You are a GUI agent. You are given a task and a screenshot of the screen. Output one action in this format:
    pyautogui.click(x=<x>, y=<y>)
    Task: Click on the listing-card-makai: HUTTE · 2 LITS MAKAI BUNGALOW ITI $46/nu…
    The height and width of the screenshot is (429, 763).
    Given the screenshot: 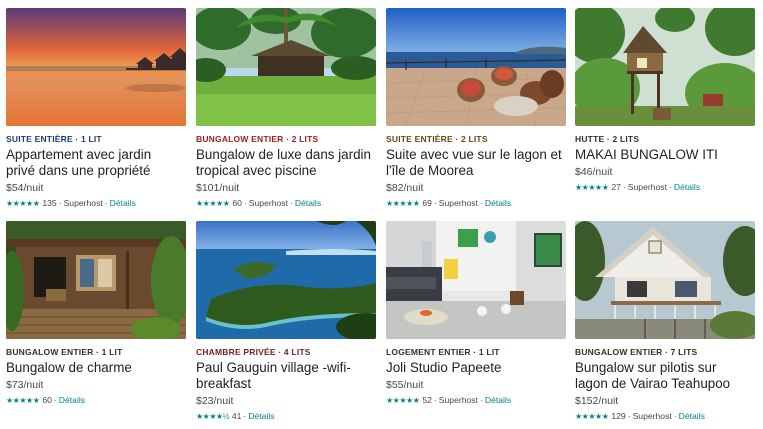 What is the action you would take?
    pyautogui.click(x=665, y=100)
    